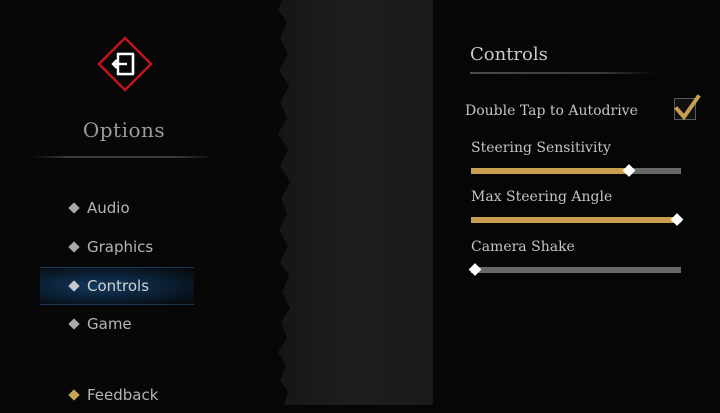  I want to click on menu-item-label: Audio, so click(108, 208).